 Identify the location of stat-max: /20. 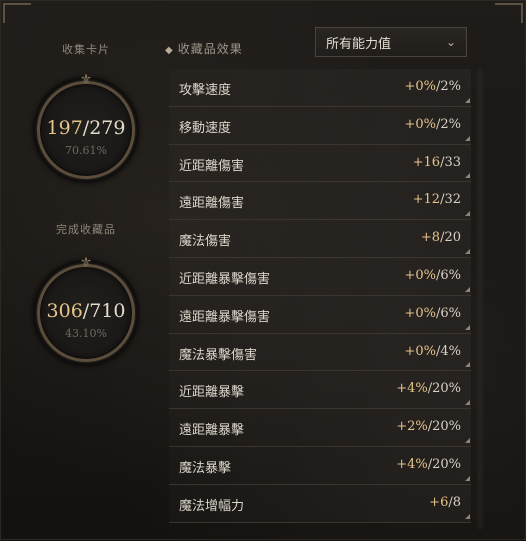
(450, 238).